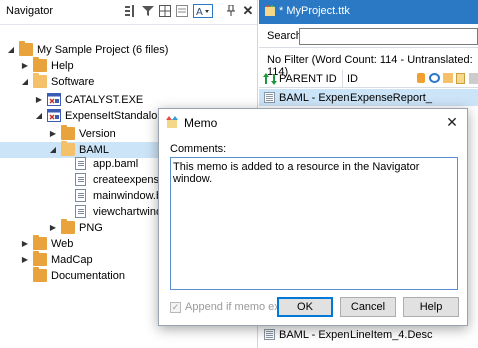 Image resolution: width=478 pixels, height=348 pixels. Describe the element at coordinates (270, 10) in the screenshot. I see `project-file-icon` at that location.